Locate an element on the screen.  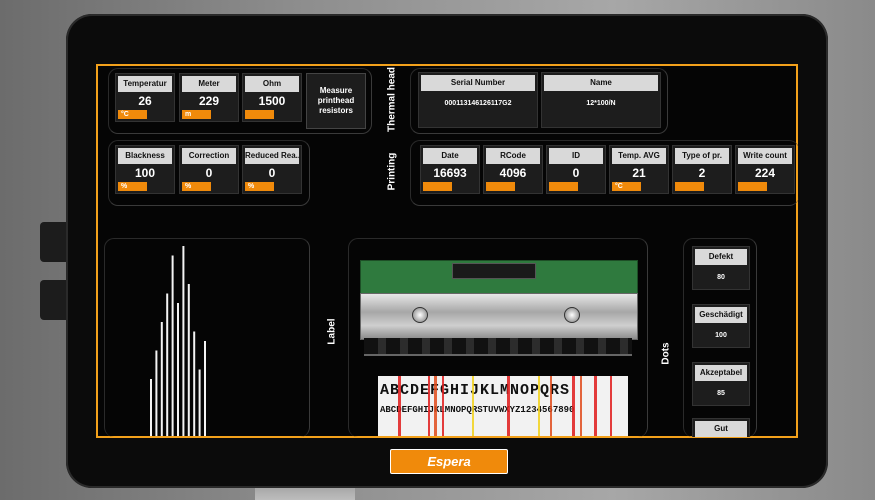
printing-section-label: Printing is located at coordinates (392, 171).